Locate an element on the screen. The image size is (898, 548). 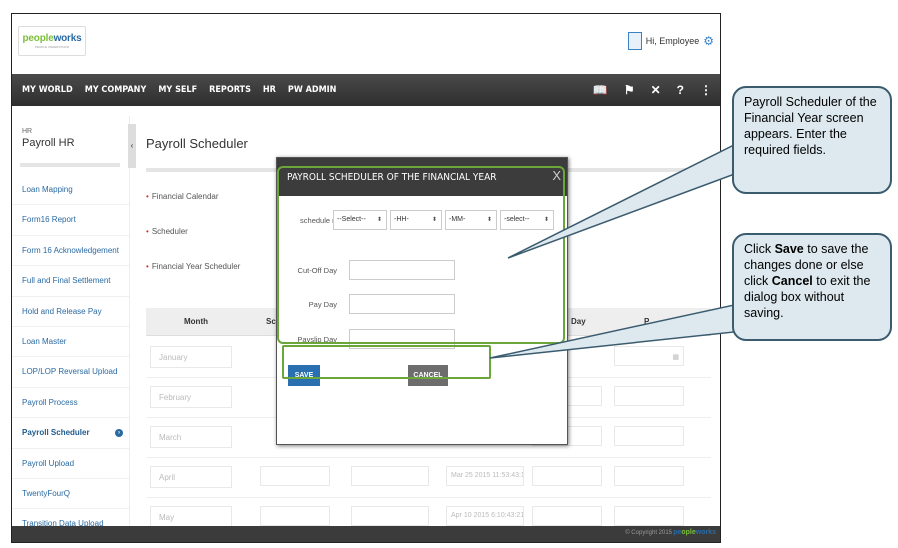
callout-text: Click is located at coordinates (759, 249).